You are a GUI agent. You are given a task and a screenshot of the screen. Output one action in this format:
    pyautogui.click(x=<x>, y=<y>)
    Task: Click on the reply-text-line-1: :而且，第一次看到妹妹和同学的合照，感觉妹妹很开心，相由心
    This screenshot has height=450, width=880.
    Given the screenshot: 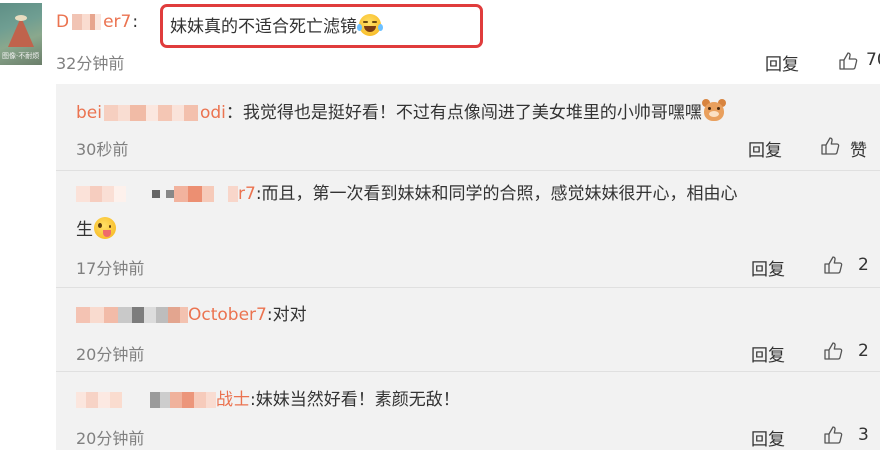 What is the action you would take?
    pyautogui.click(x=496, y=194)
    